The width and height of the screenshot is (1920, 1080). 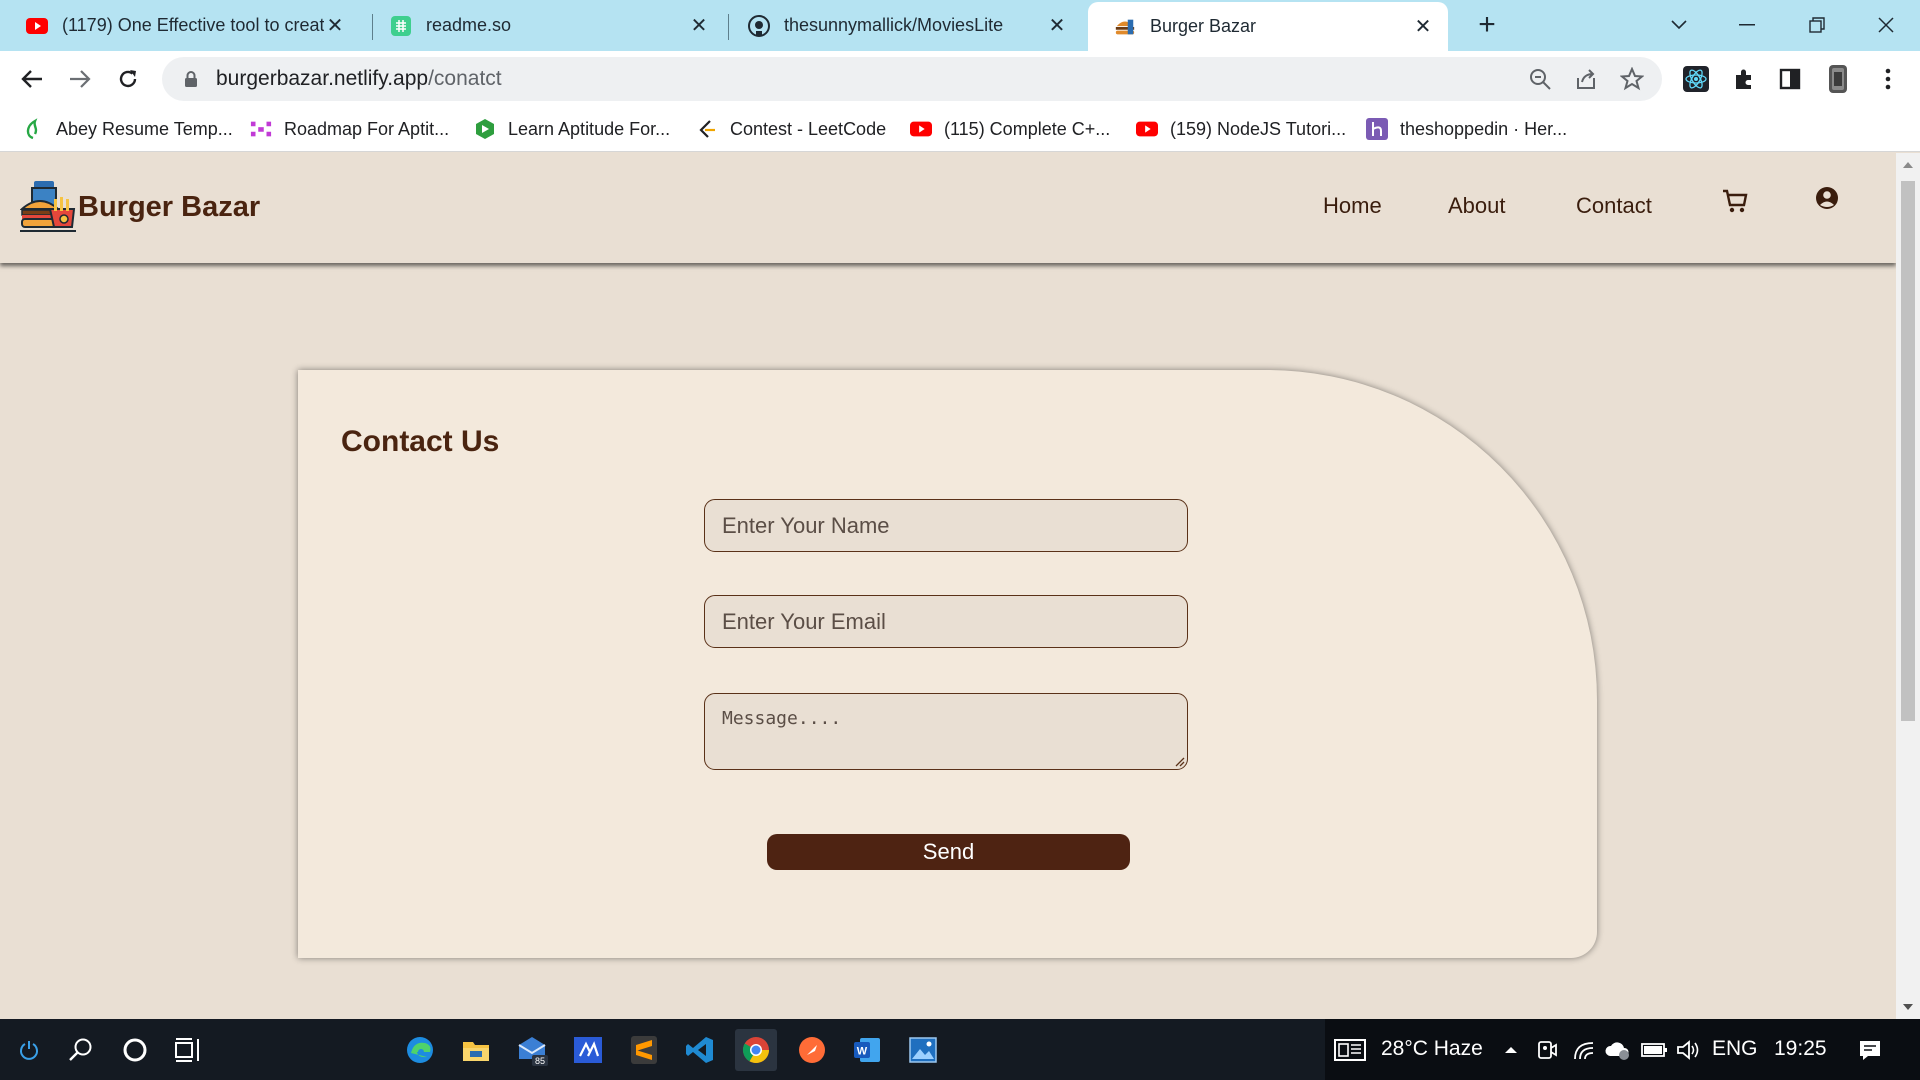 I want to click on extensions-puzzle-icon, so click(x=1744, y=79).